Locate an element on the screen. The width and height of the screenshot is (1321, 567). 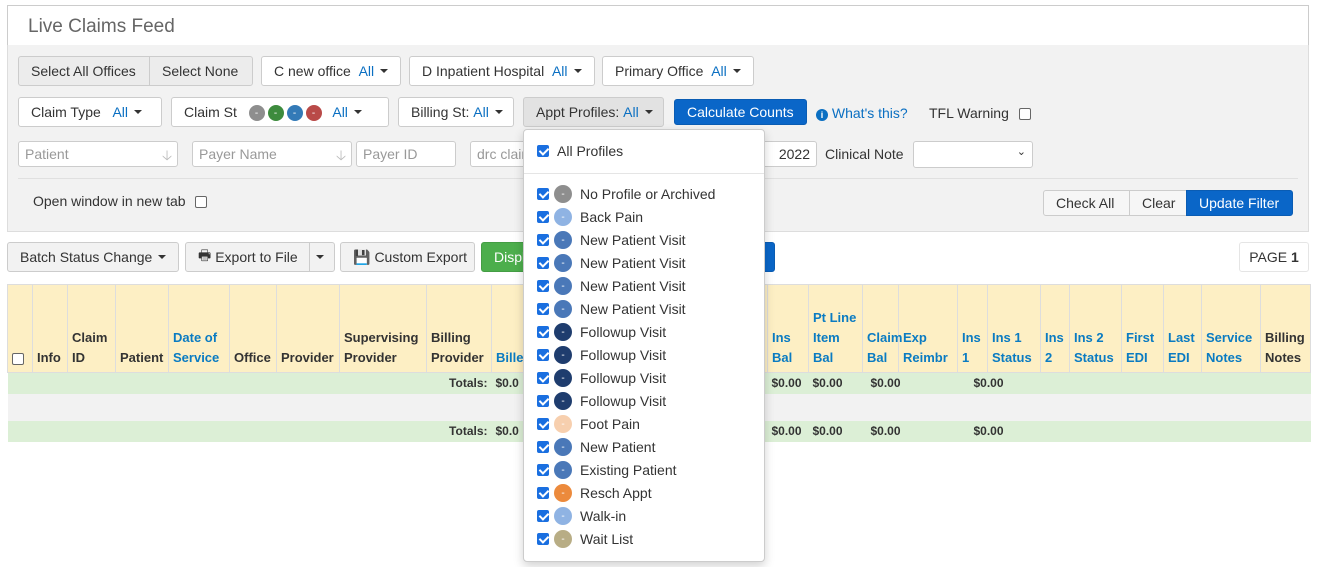
column-header: Last EDI is located at coordinates (1182, 328).